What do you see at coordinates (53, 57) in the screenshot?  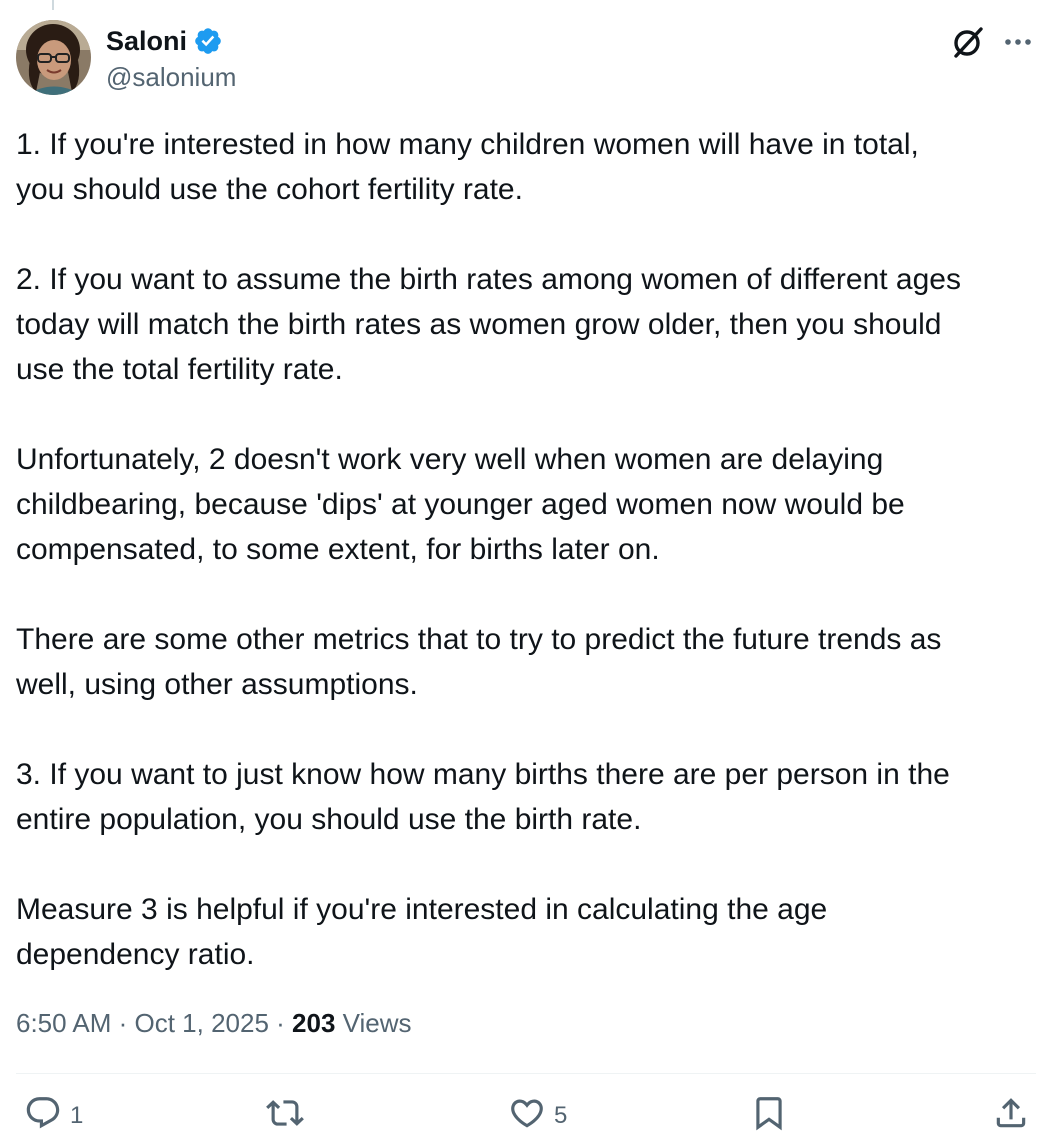 I see `avatar` at bounding box center [53, 57].